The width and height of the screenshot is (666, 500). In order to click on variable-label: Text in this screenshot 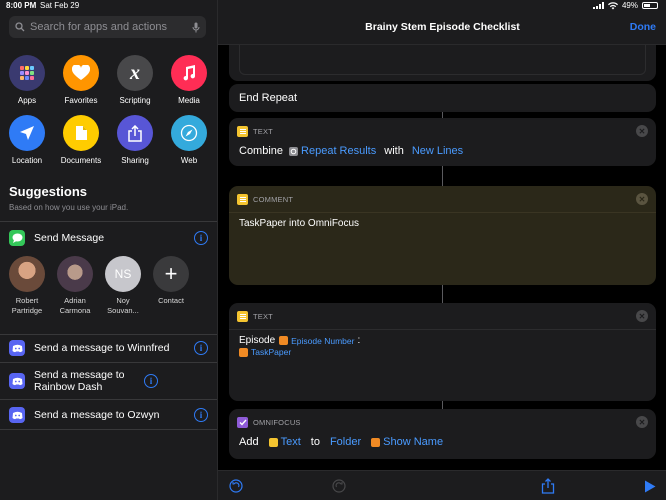, I will do `click(290, 442)`.